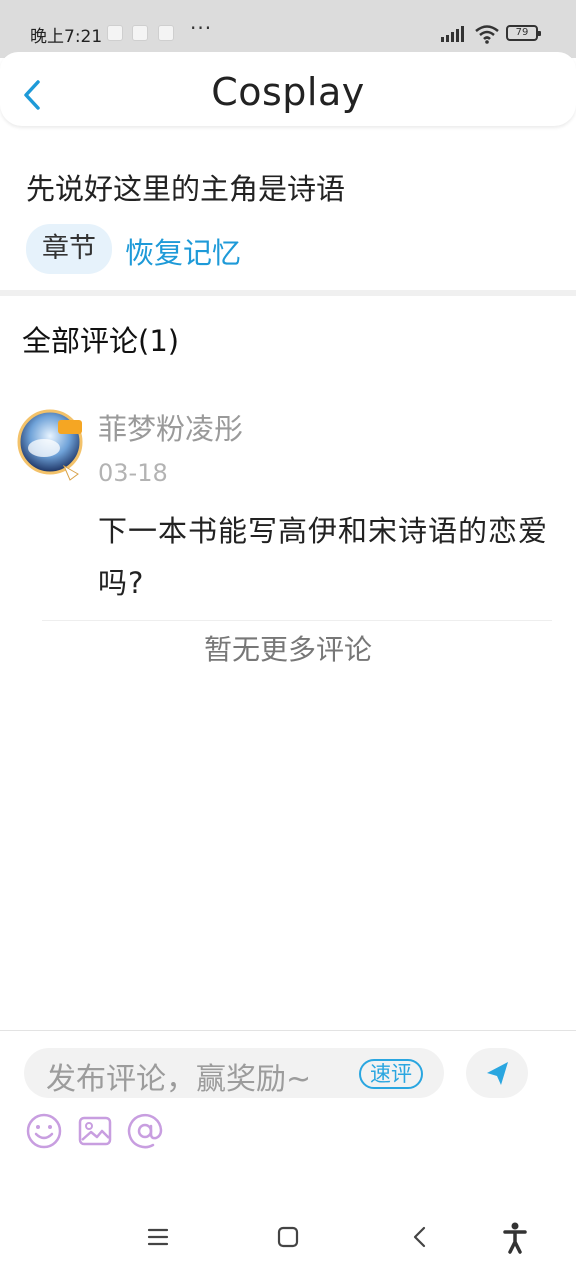 The height and width of the screenshot is (1280, 576). What do you see at coordinates (66, 37) in the screenshot?
I see `status-time: 晚上7:21` at bounding box center [66, 37].